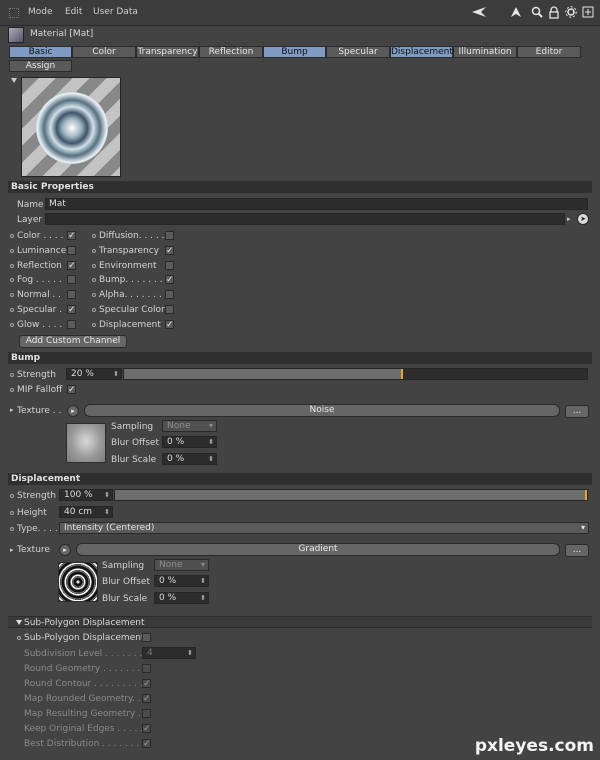 This screenshot has width=600, height=760. What do you see at coordinates (300, 187) in the screenshot?
I see `section-basic-properties: Basic Properties` at bounding box center [300, 187].